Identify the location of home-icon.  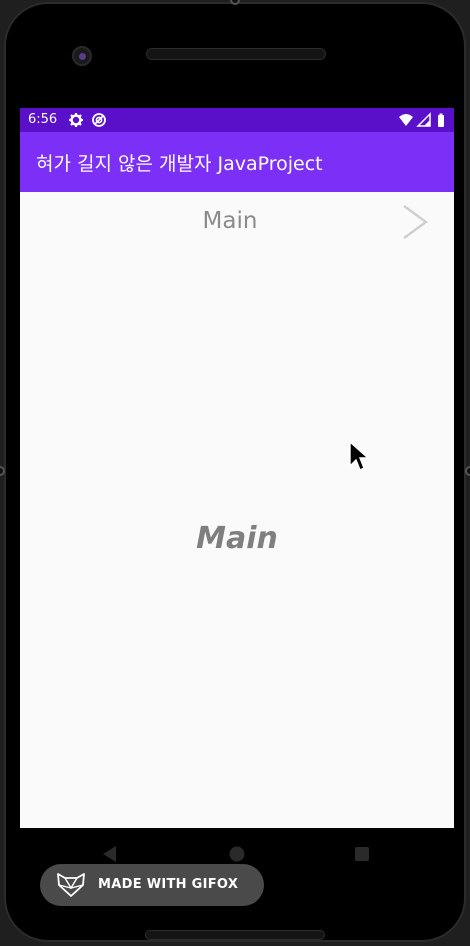
(237, 854).